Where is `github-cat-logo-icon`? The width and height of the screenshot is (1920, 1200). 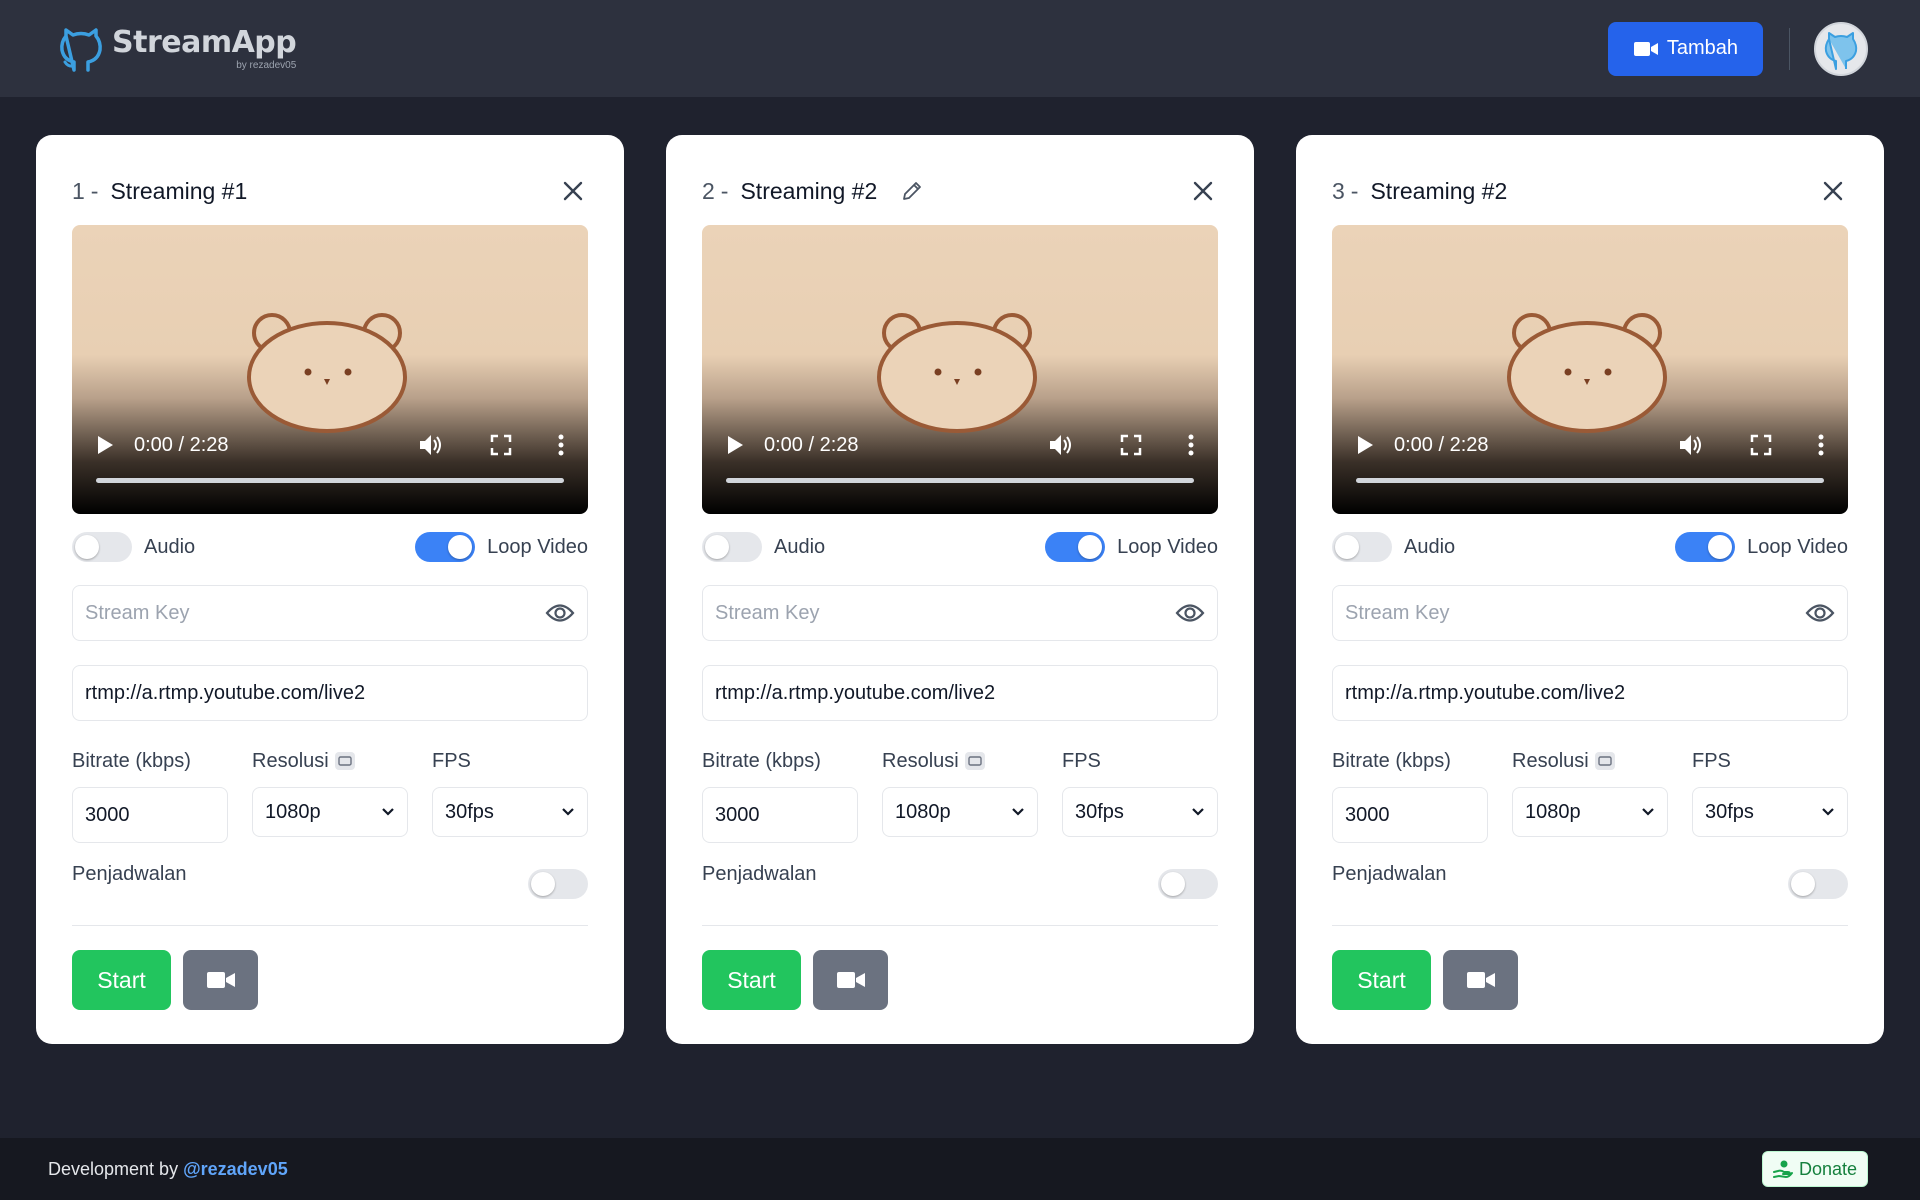 github-cat-logo-icon is located at coordinates (81, 49).